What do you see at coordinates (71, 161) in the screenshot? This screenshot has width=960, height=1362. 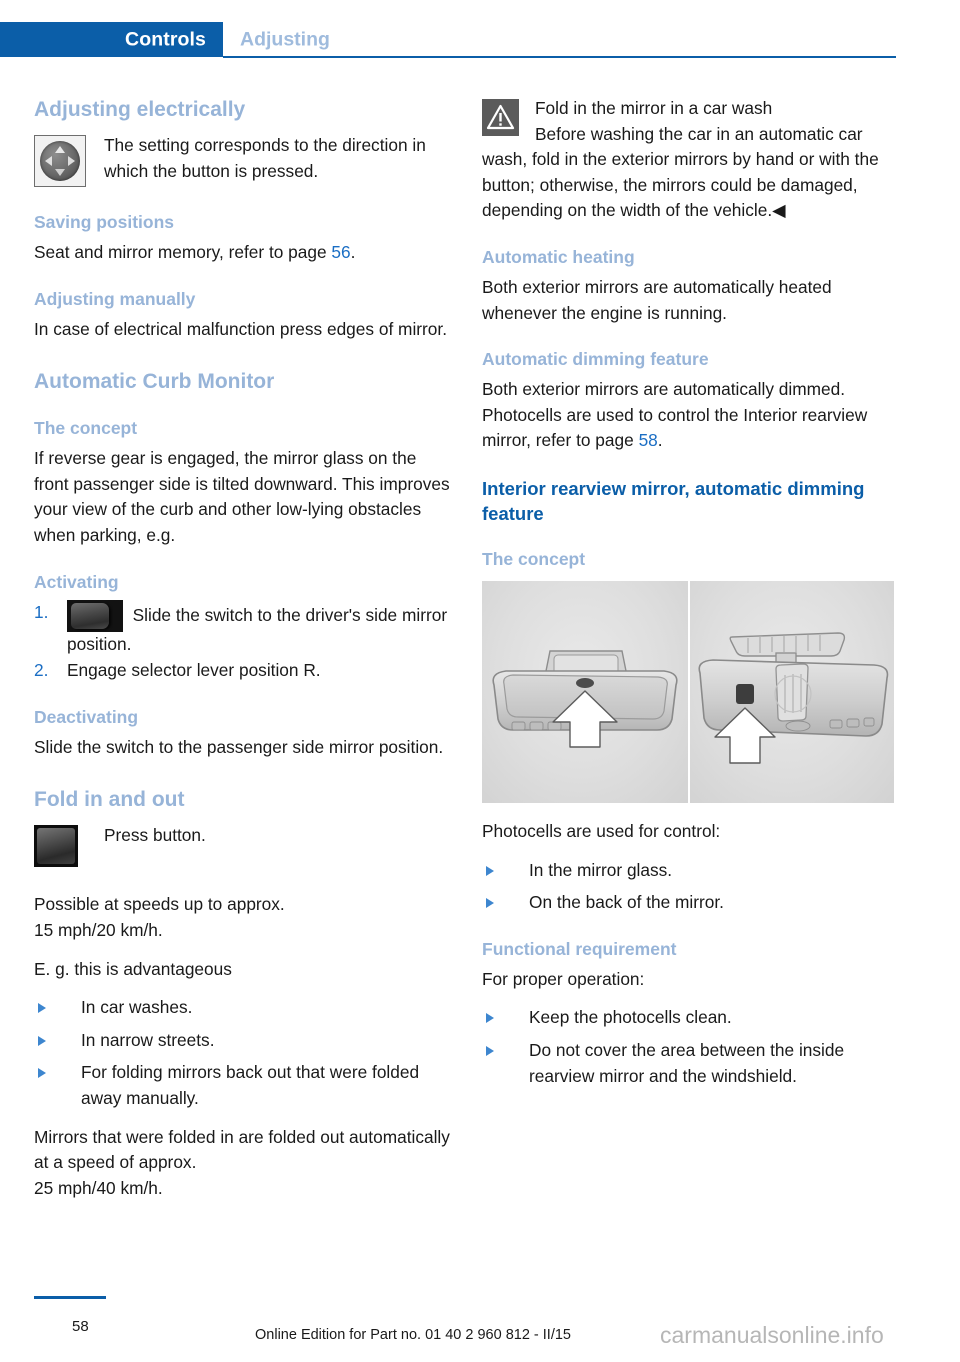 I see `arrow-right-icon` at bounding box center [71, 161].